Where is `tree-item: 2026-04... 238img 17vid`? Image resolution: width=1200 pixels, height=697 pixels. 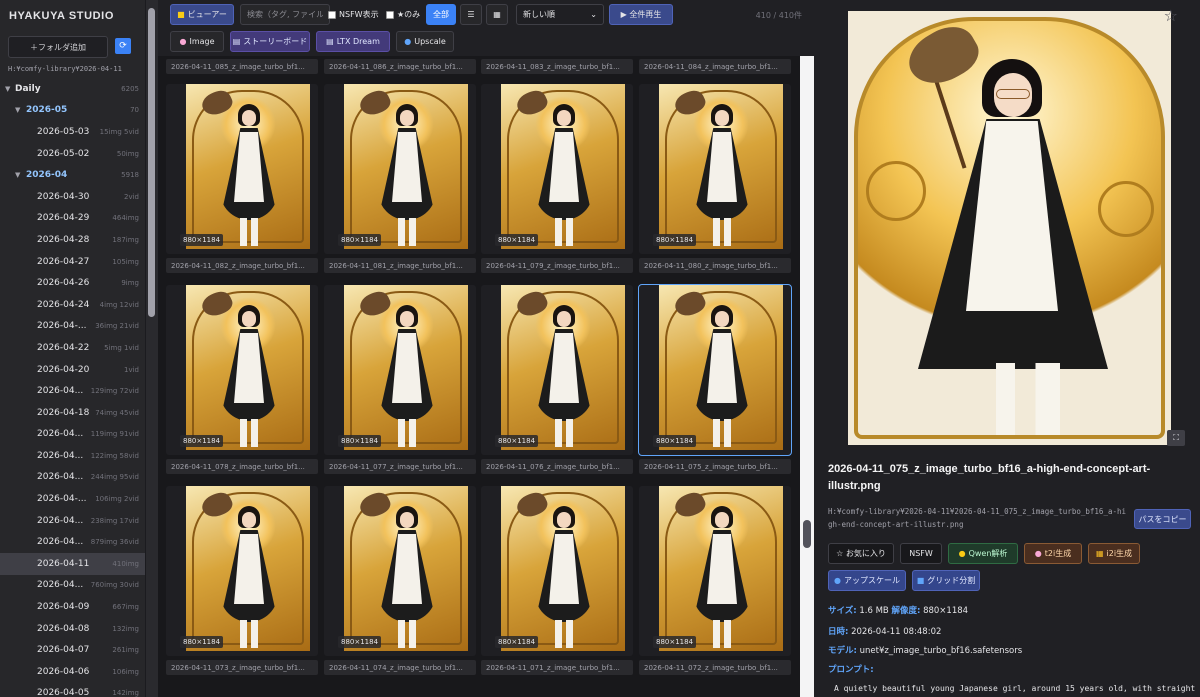
tree-item: 2026-04... 238img 17vid is located at coordinates (72, 521).